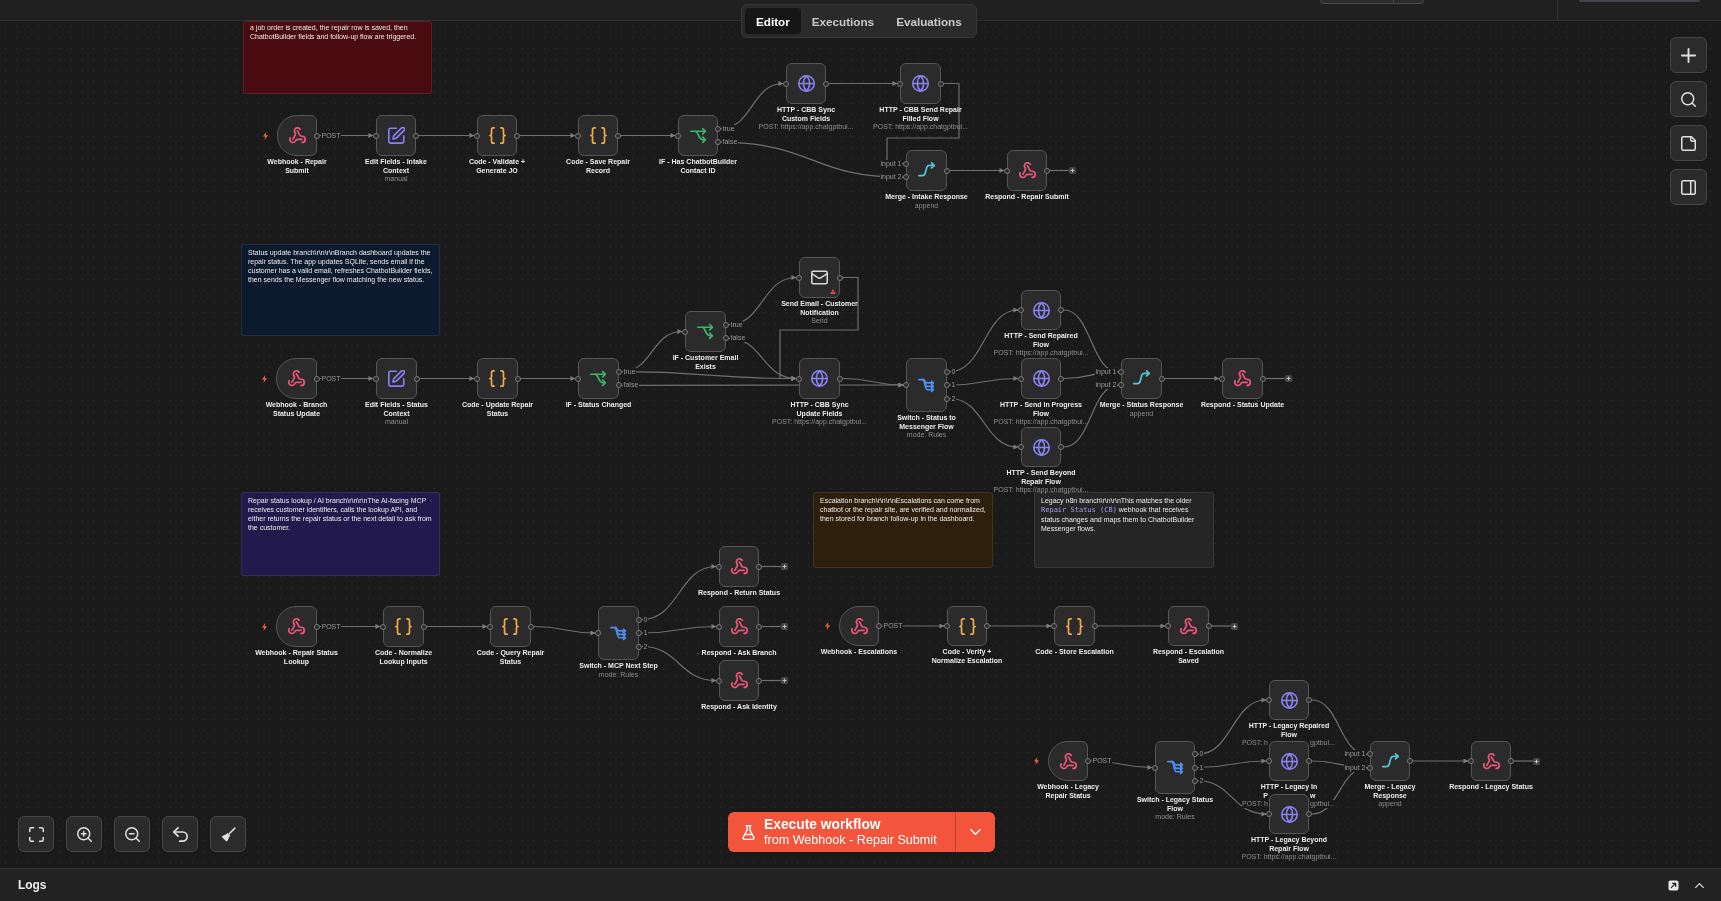 The image size is (1721, 901). Describe the element at coordinates (1688, 143) in the screenshot. I see `sticky-note-button` at that location.